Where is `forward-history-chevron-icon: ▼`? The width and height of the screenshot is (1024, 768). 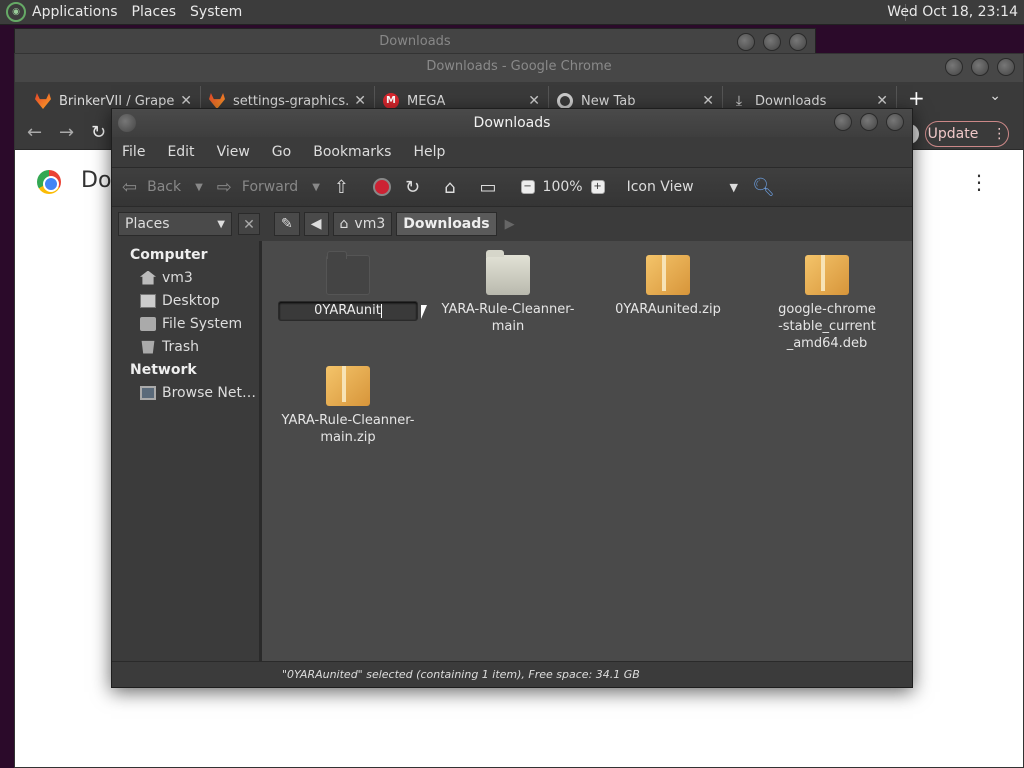
forward-history-chevron-icon: ▼ is located at coordinates (316, 187).